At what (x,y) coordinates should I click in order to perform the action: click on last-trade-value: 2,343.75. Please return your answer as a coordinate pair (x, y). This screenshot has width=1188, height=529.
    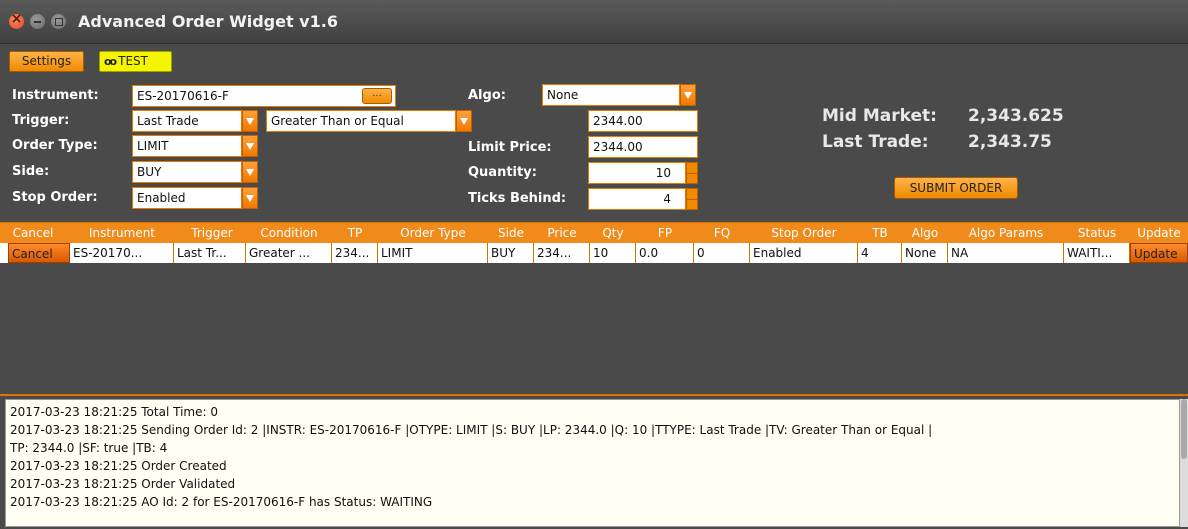
    Looking at the image, I should click on (1010, 142).